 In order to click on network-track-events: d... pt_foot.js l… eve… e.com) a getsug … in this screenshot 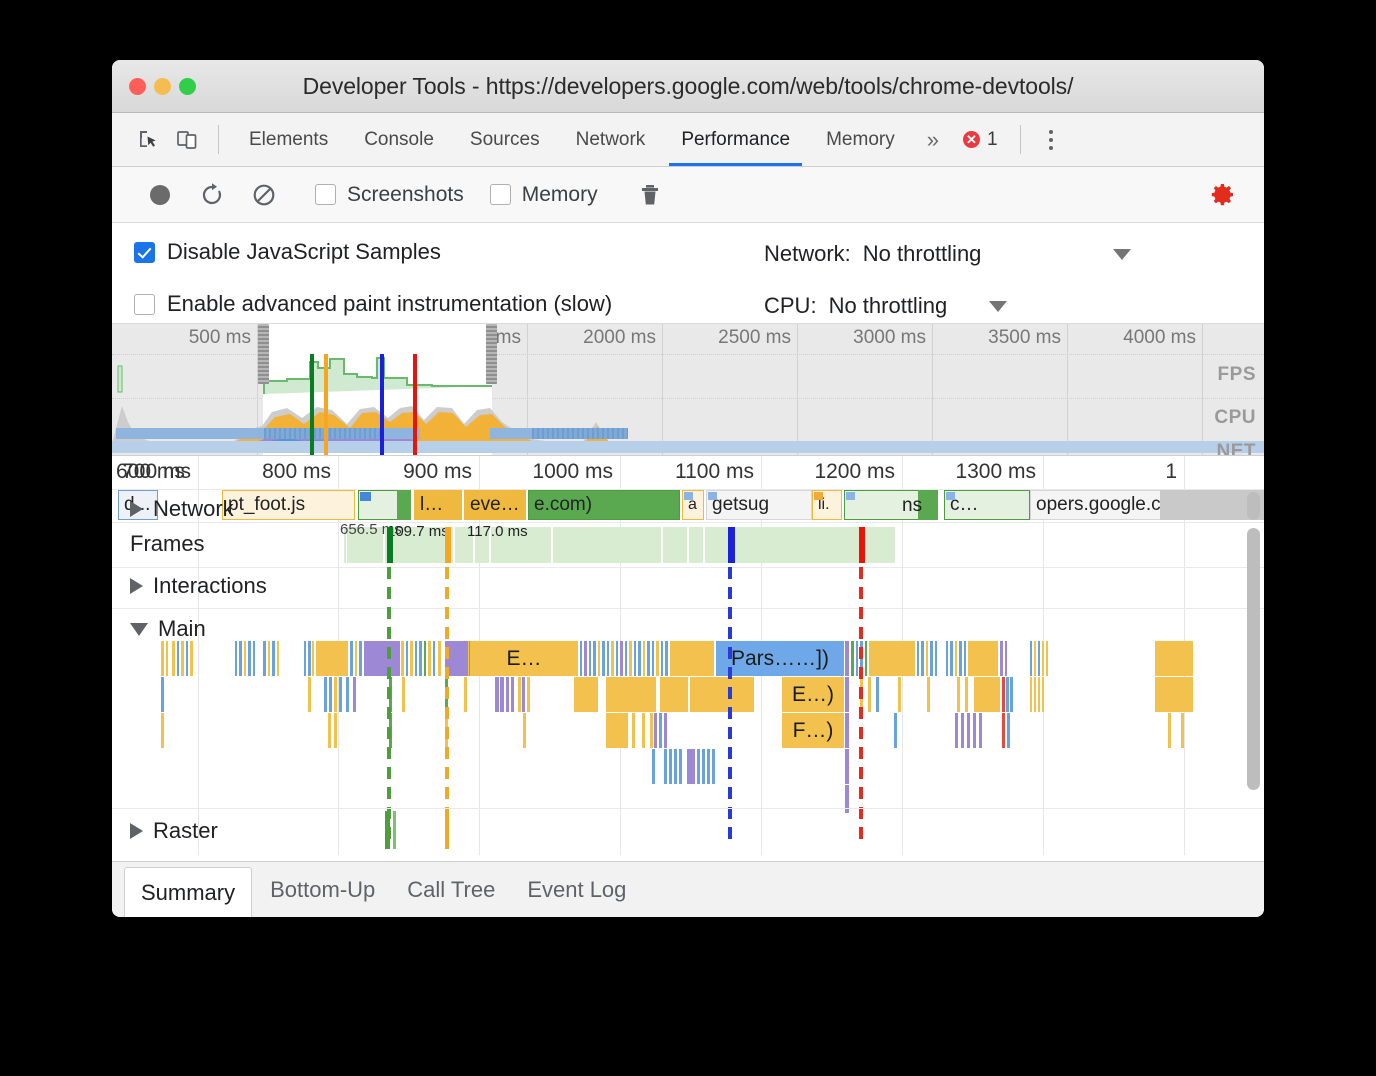, I will do `click(688, 506)`.